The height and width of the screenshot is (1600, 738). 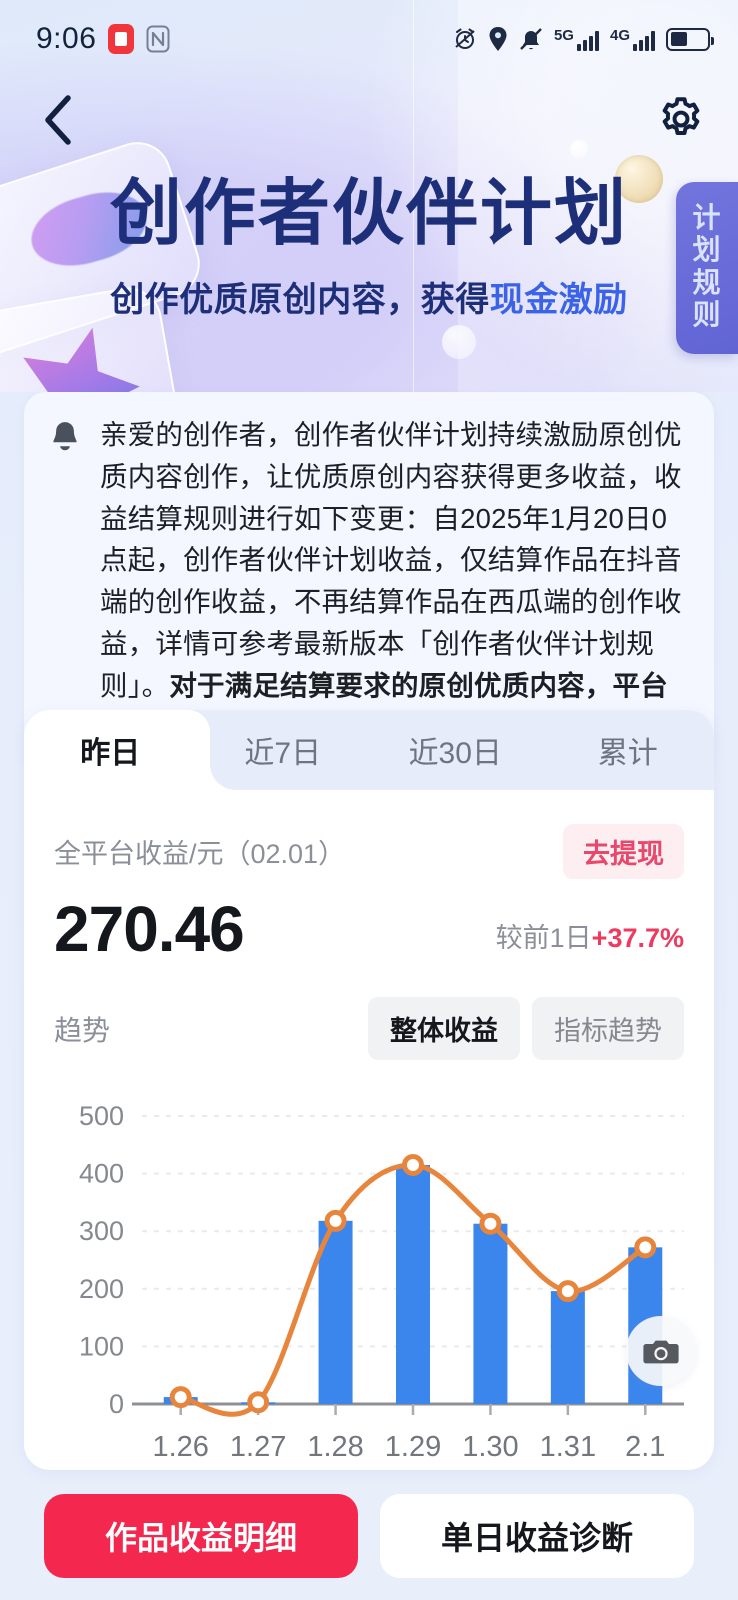 I want to click on camera-button, so click(x=661, y=1351).